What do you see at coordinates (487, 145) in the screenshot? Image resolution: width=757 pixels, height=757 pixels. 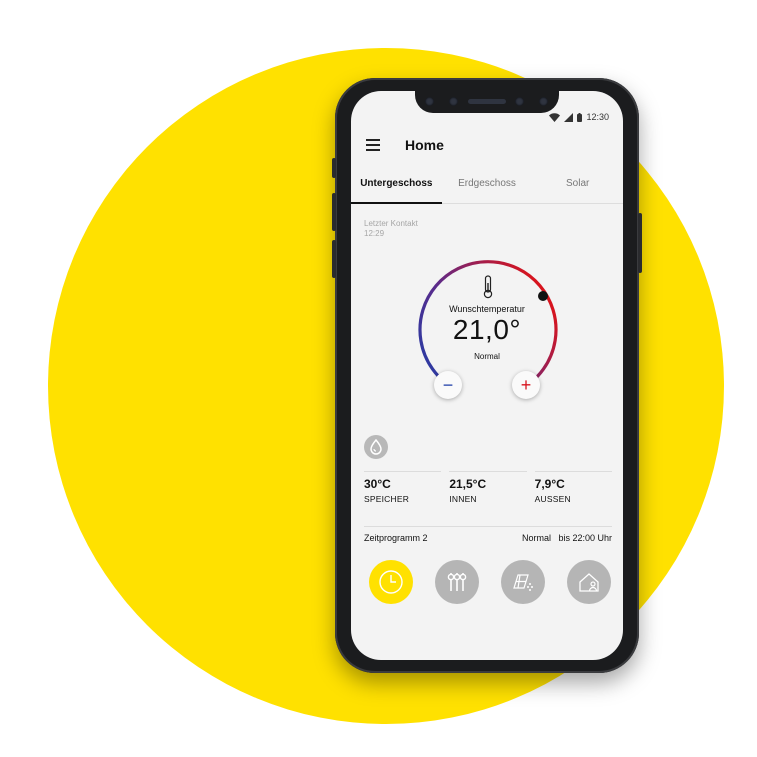 I see `app-header: Home` at bounding box center [487, 145].